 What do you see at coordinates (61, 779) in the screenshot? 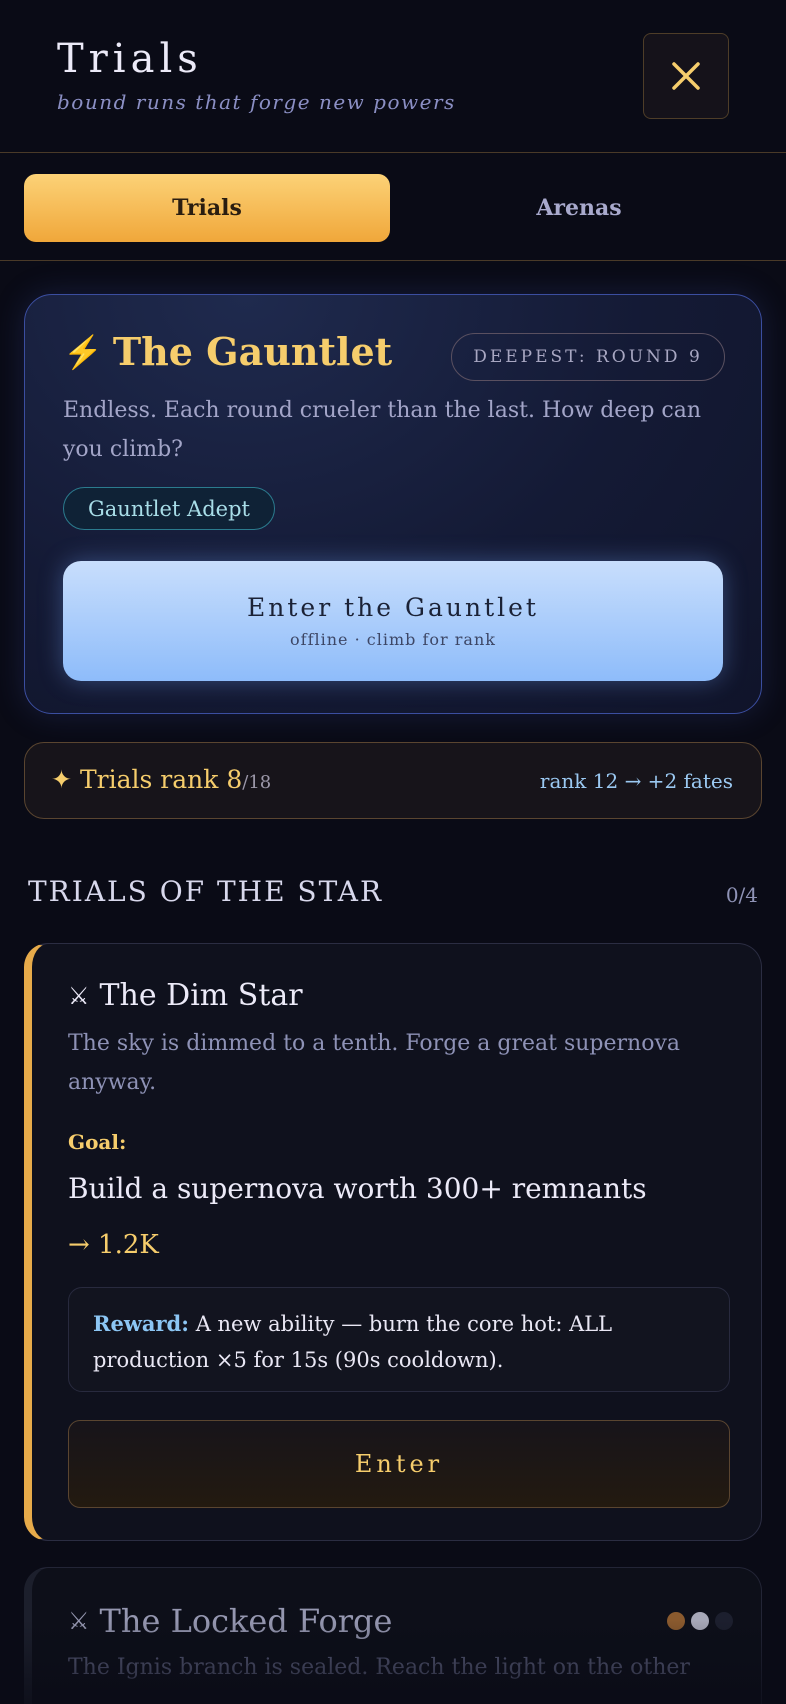
I see `sparkle-icon: ✦` at bounding box center [61, 779].